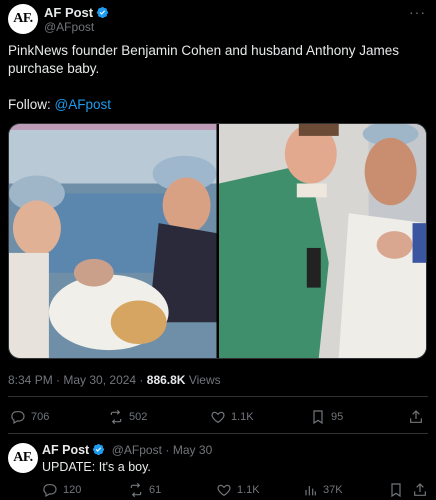  What do you see at coordinates (30, 380) in the screenshot?
I see `tweet-time: 8:34 PM` at bounding box center [30, 380].